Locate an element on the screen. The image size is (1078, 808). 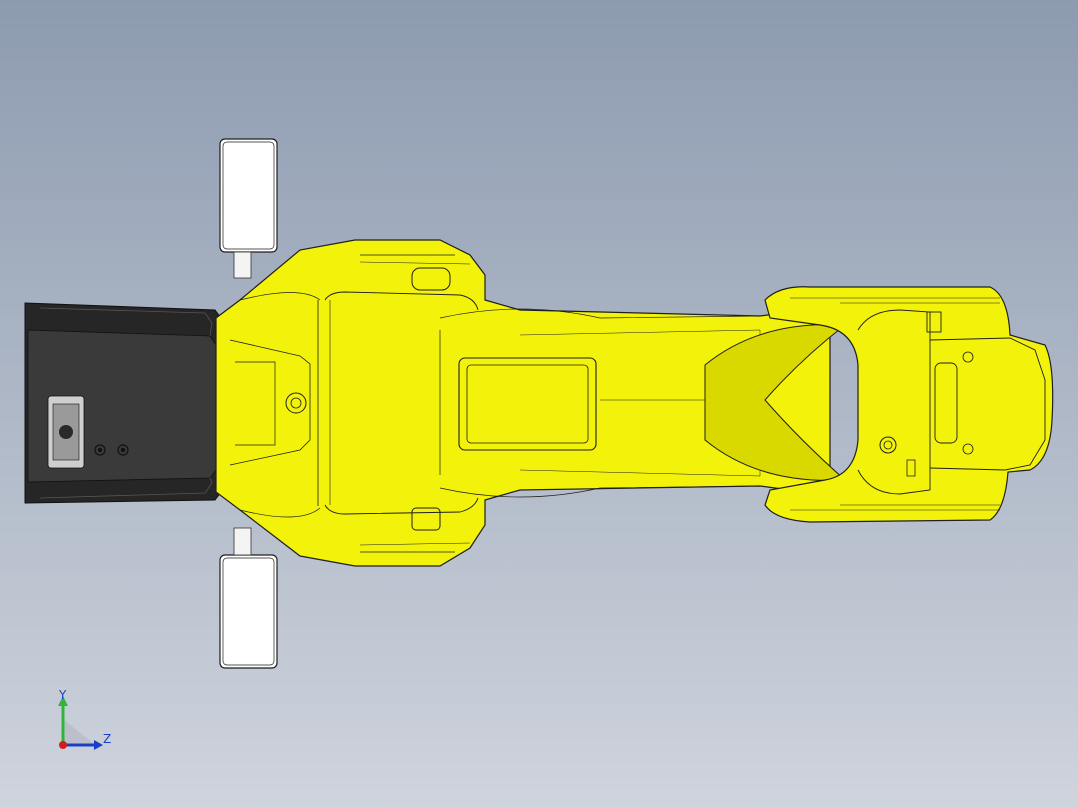
z-axis-label: Z is located at coordinates (107, 739).